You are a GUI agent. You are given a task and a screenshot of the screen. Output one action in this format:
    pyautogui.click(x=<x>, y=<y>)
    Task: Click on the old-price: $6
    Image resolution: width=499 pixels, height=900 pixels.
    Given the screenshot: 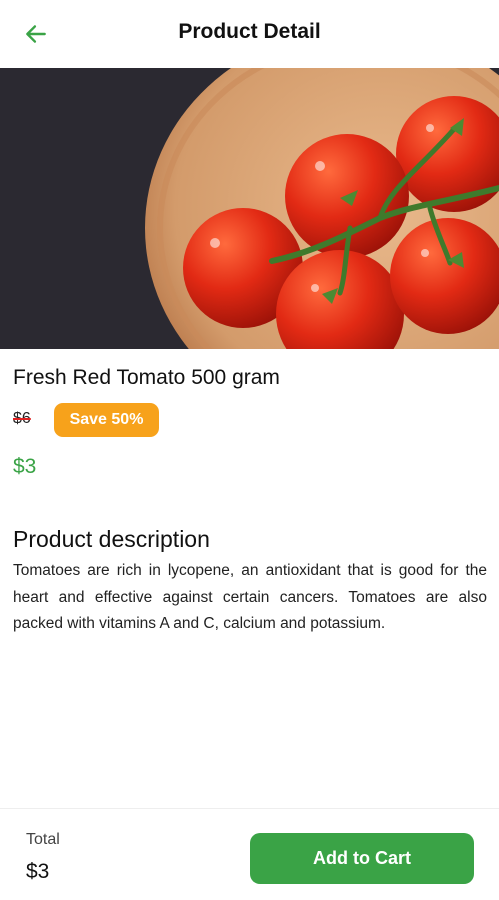 What is the action you would take?
    pyautogui.click(x=22, y=418)
    